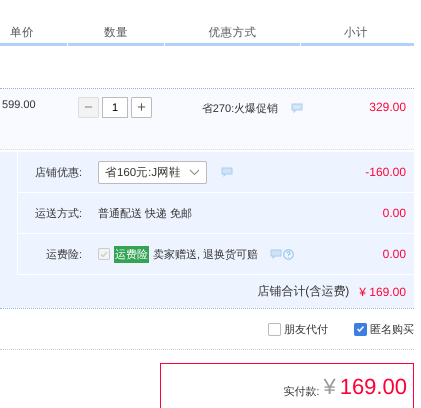 The image size is (421, 408). Describe the element at coordinates (19, 105) in the screenshot. I see `unit-price: 599.00` at that location.